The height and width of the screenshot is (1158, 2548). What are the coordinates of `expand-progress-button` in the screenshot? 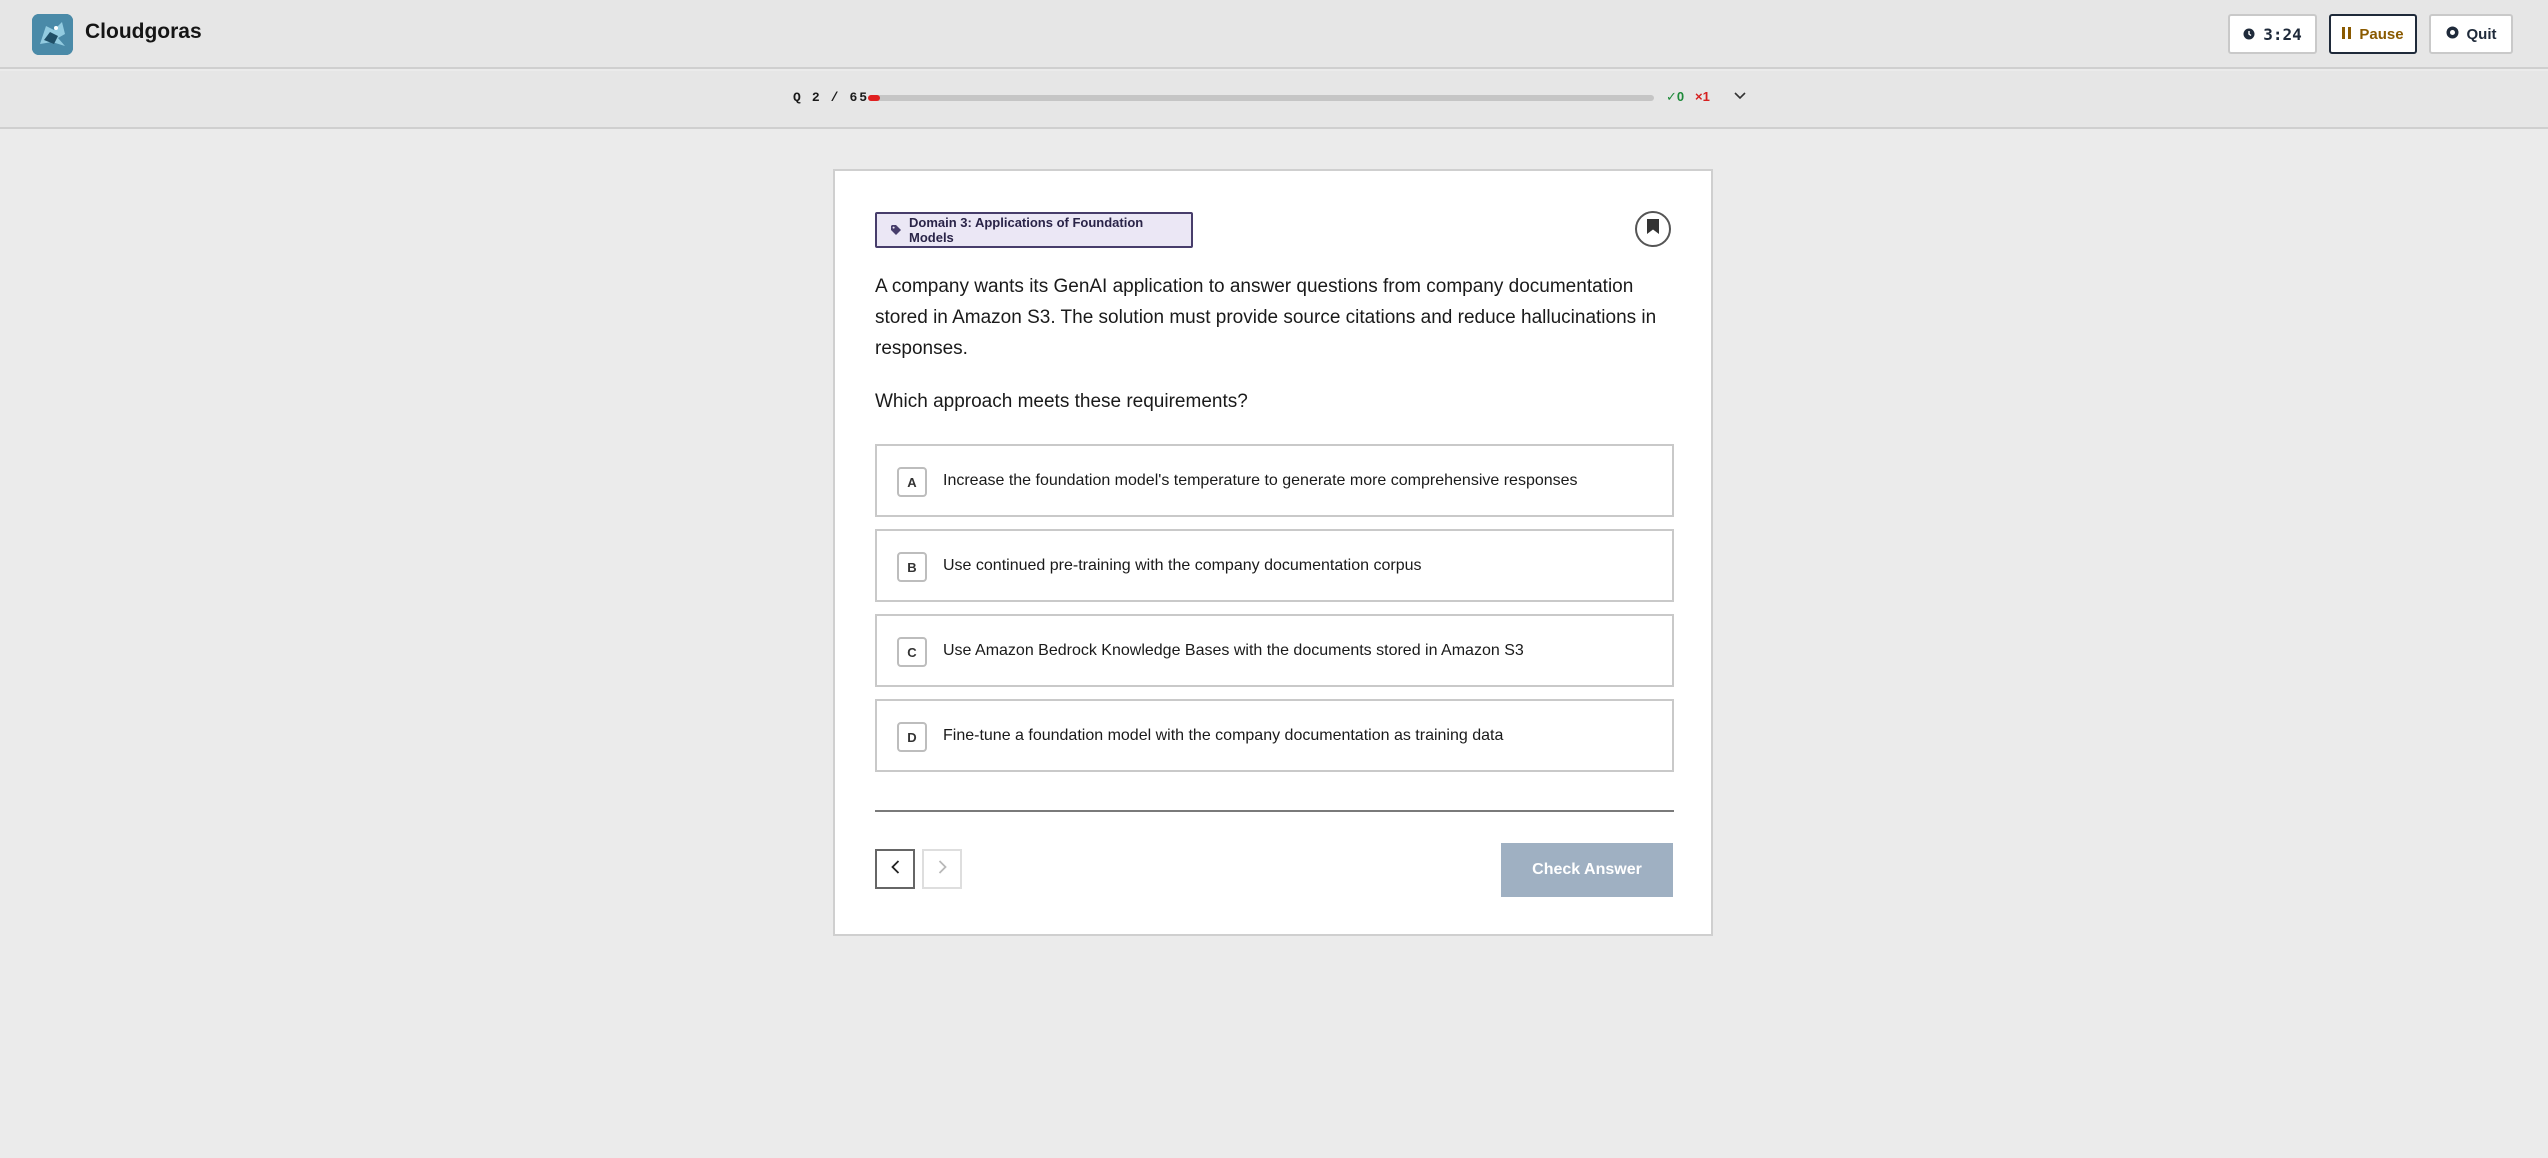 It's located at (1740, 96).